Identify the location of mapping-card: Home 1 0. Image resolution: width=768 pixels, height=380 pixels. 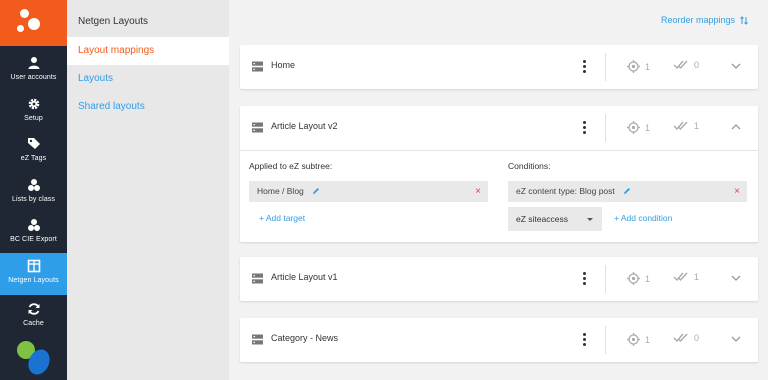
(499, 67).